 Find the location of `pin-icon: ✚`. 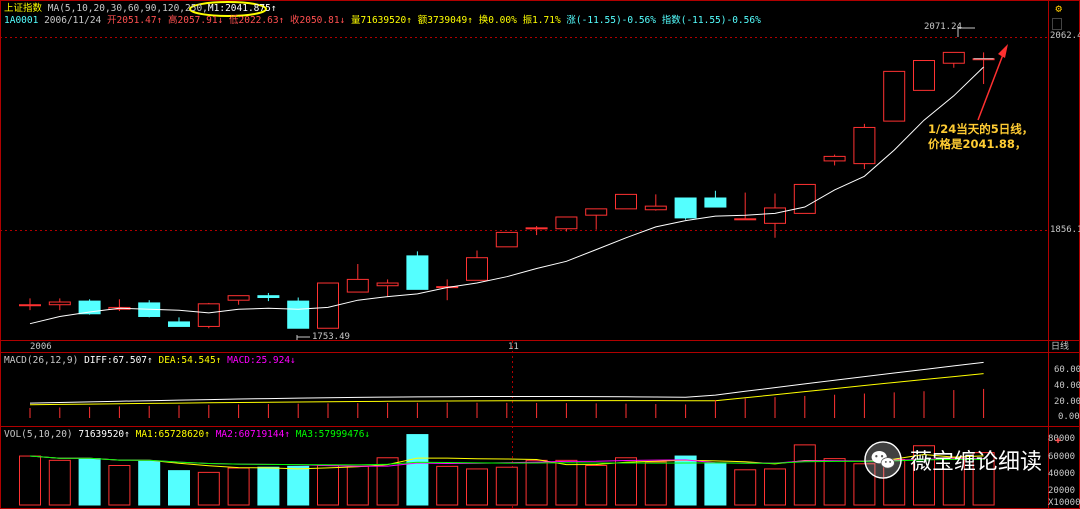

pin-icon: ✚ is located at coordinates (1058, 441).